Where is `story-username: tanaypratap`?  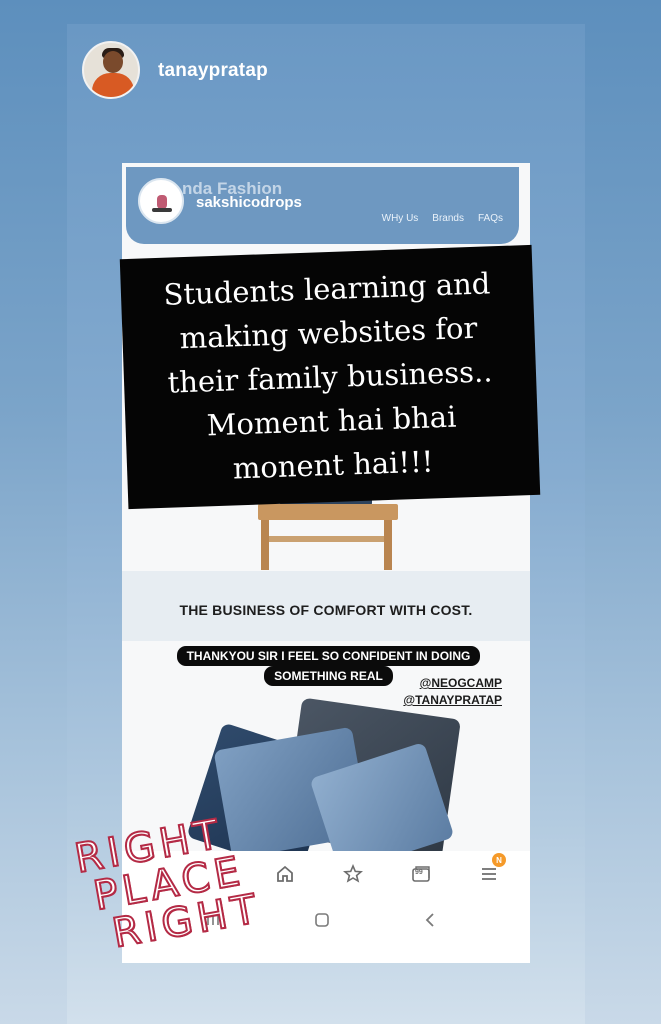
story-username: tanaypratap is located at coordinates (213, 71).